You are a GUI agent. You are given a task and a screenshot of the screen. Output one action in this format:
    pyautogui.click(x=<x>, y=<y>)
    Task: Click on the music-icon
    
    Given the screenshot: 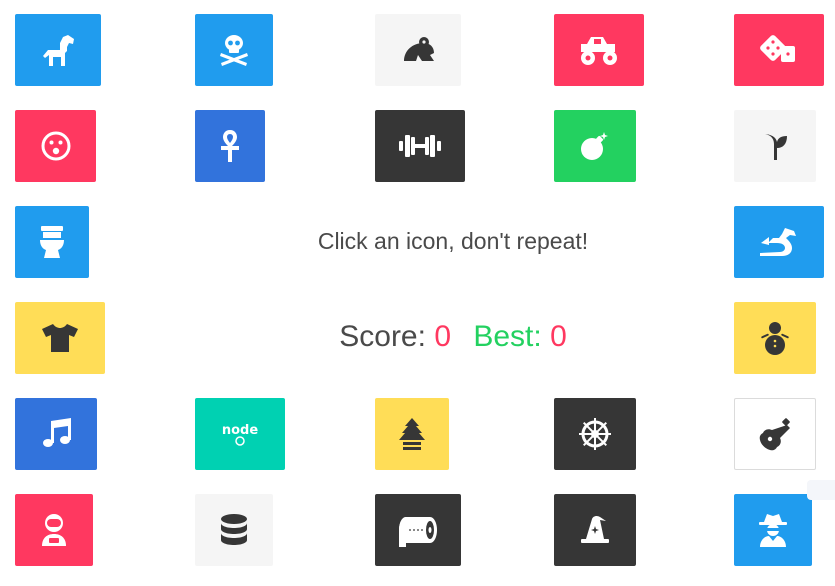 What is the action you would take?
    pyautogui.click(x=57, y=432)
    